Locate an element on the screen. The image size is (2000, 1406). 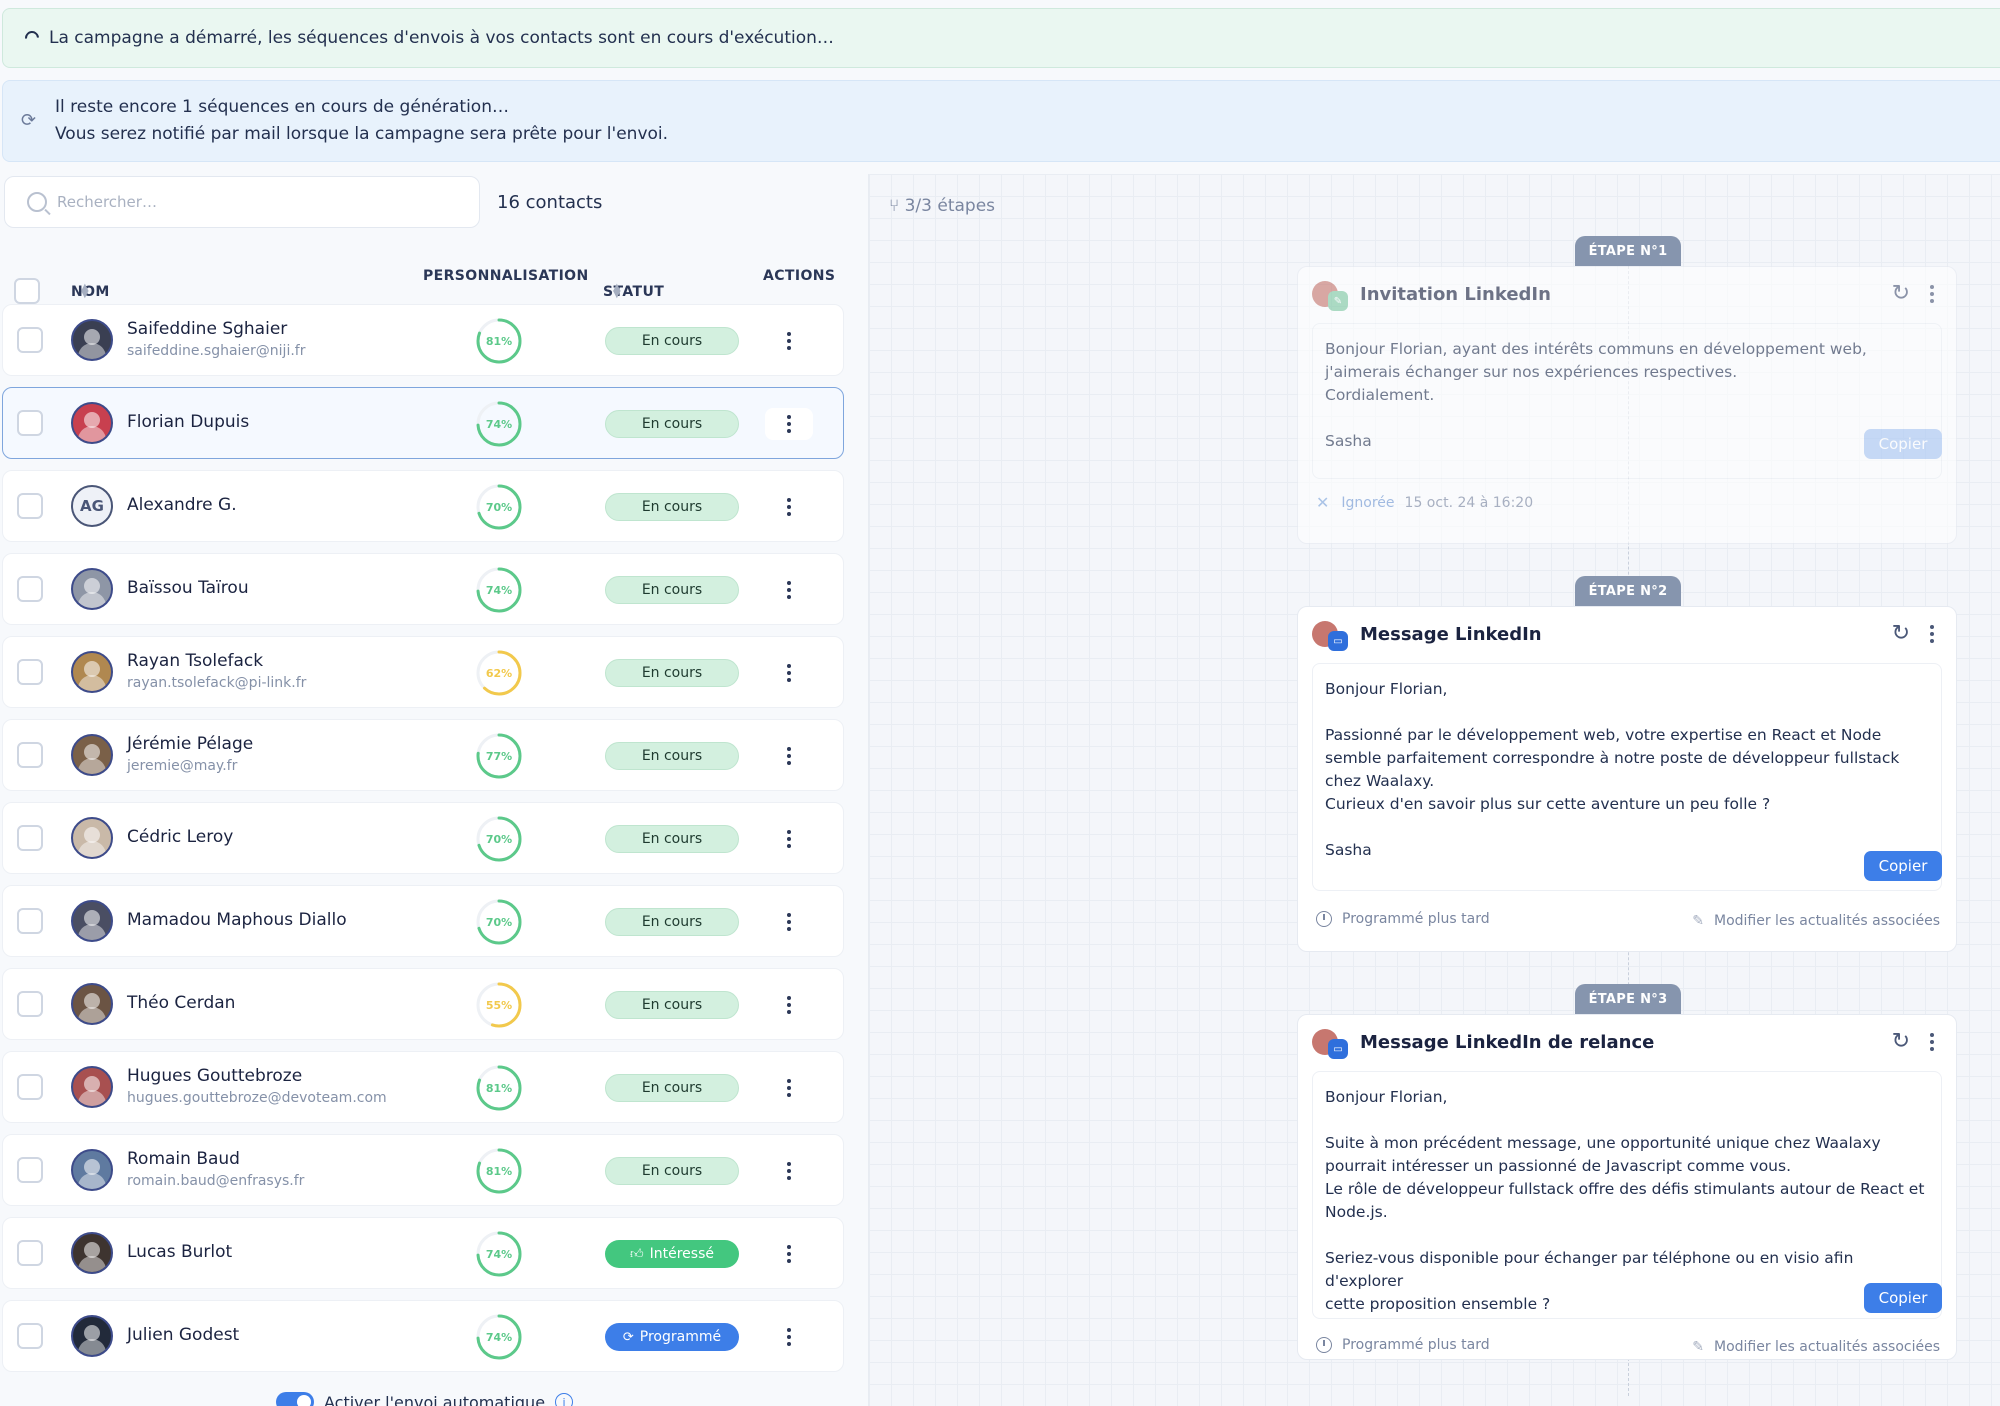
auto-send-toggle is located at coordinates (295, 1399).